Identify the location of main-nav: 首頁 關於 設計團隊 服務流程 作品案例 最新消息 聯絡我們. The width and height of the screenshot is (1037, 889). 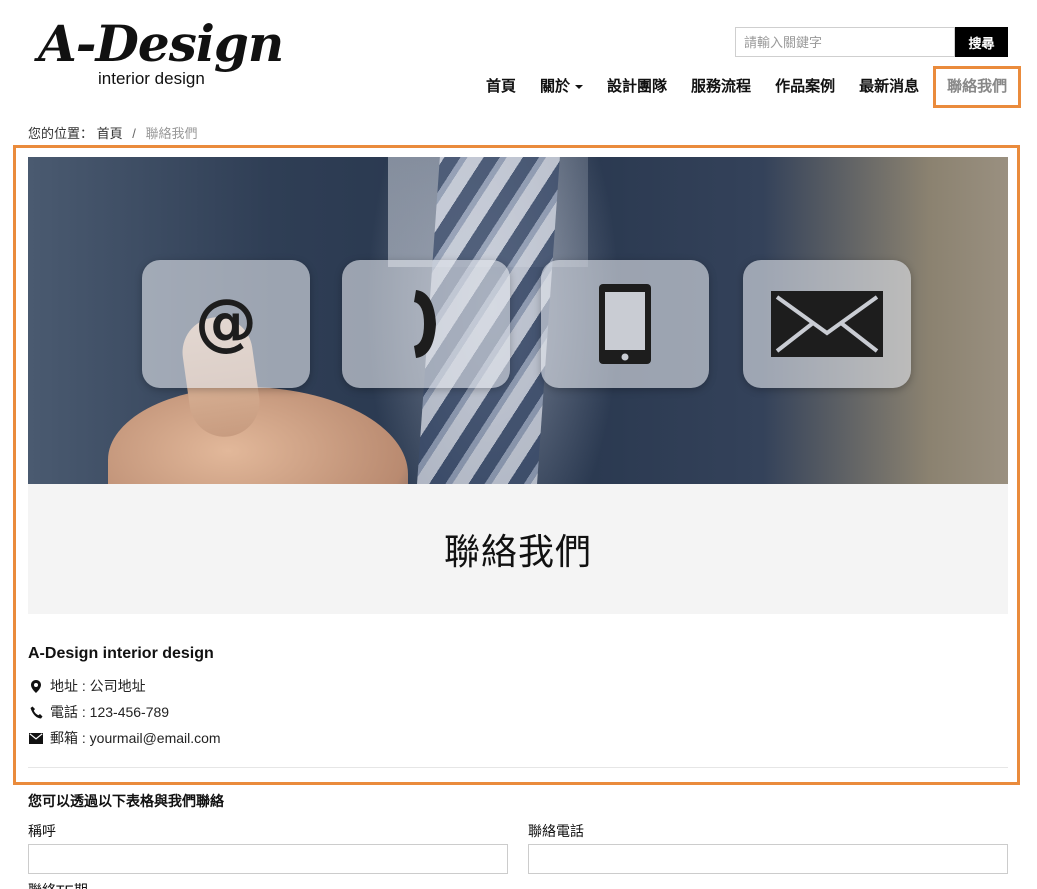
(748, 87).